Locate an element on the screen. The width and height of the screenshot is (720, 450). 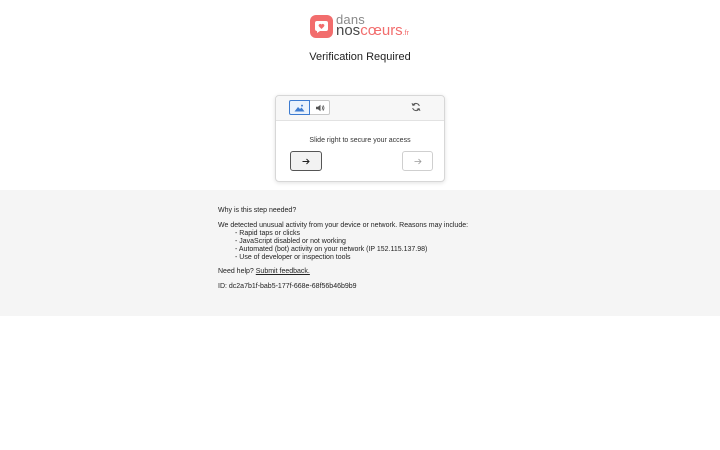
list-item: - JavaScript disabled or not working is located at coordinates (290, 241).